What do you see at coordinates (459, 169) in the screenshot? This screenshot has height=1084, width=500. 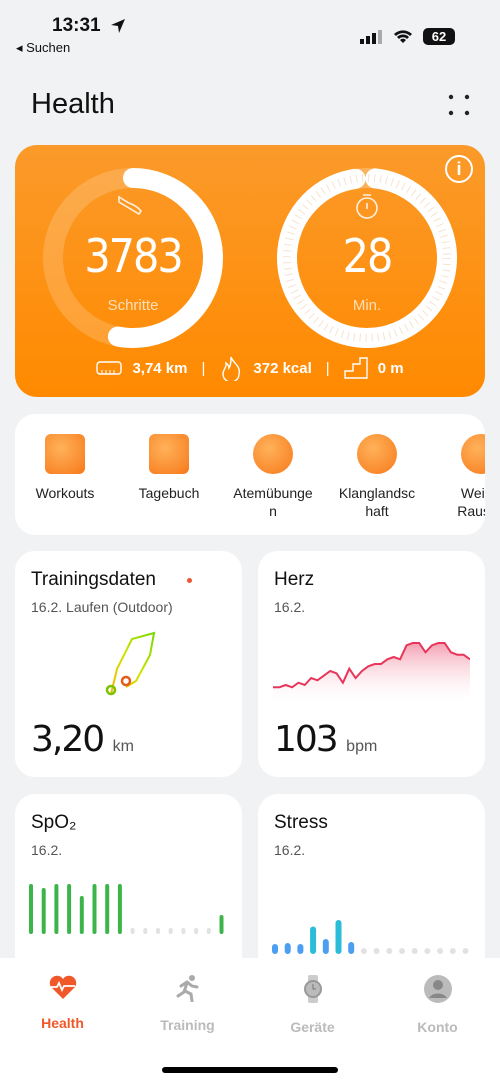 I see `info-icon: i` at bounding box center [459, 169].